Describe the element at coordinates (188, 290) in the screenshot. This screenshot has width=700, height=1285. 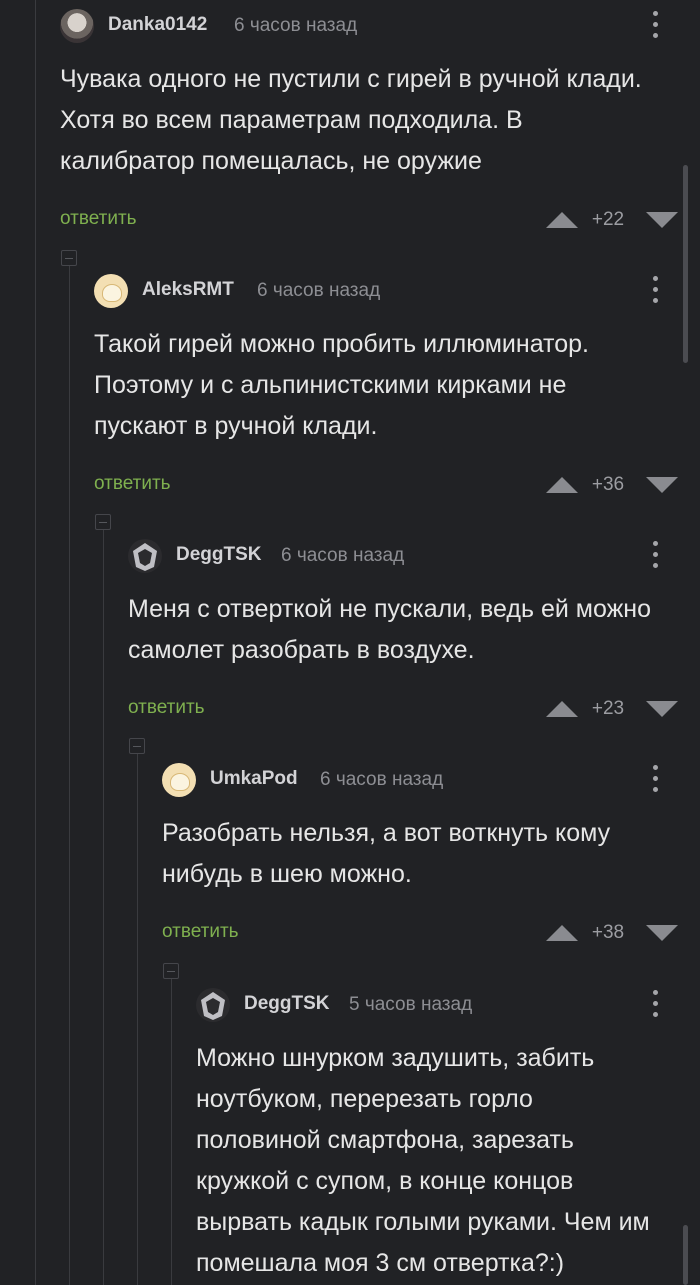
I see `comment-author: AleksRMT` at that location.